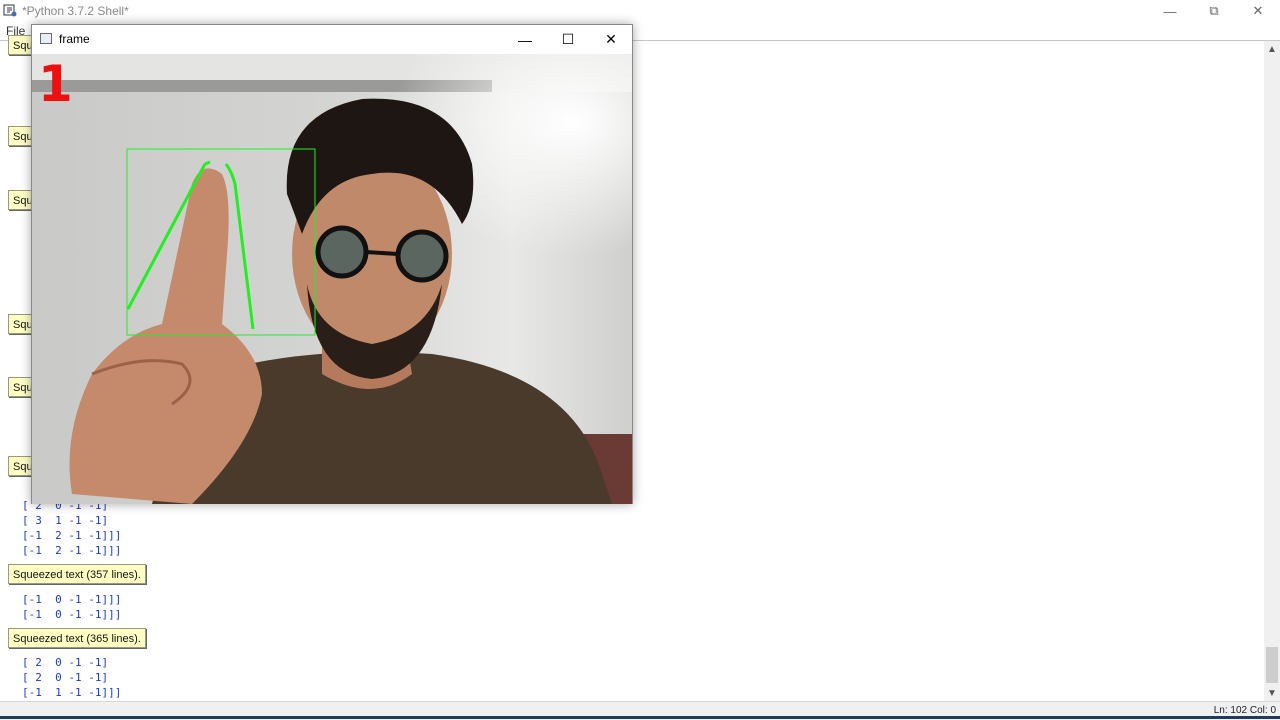  I want to click on scroll-down-arrow-icon: ▼, so click(1272, 693).